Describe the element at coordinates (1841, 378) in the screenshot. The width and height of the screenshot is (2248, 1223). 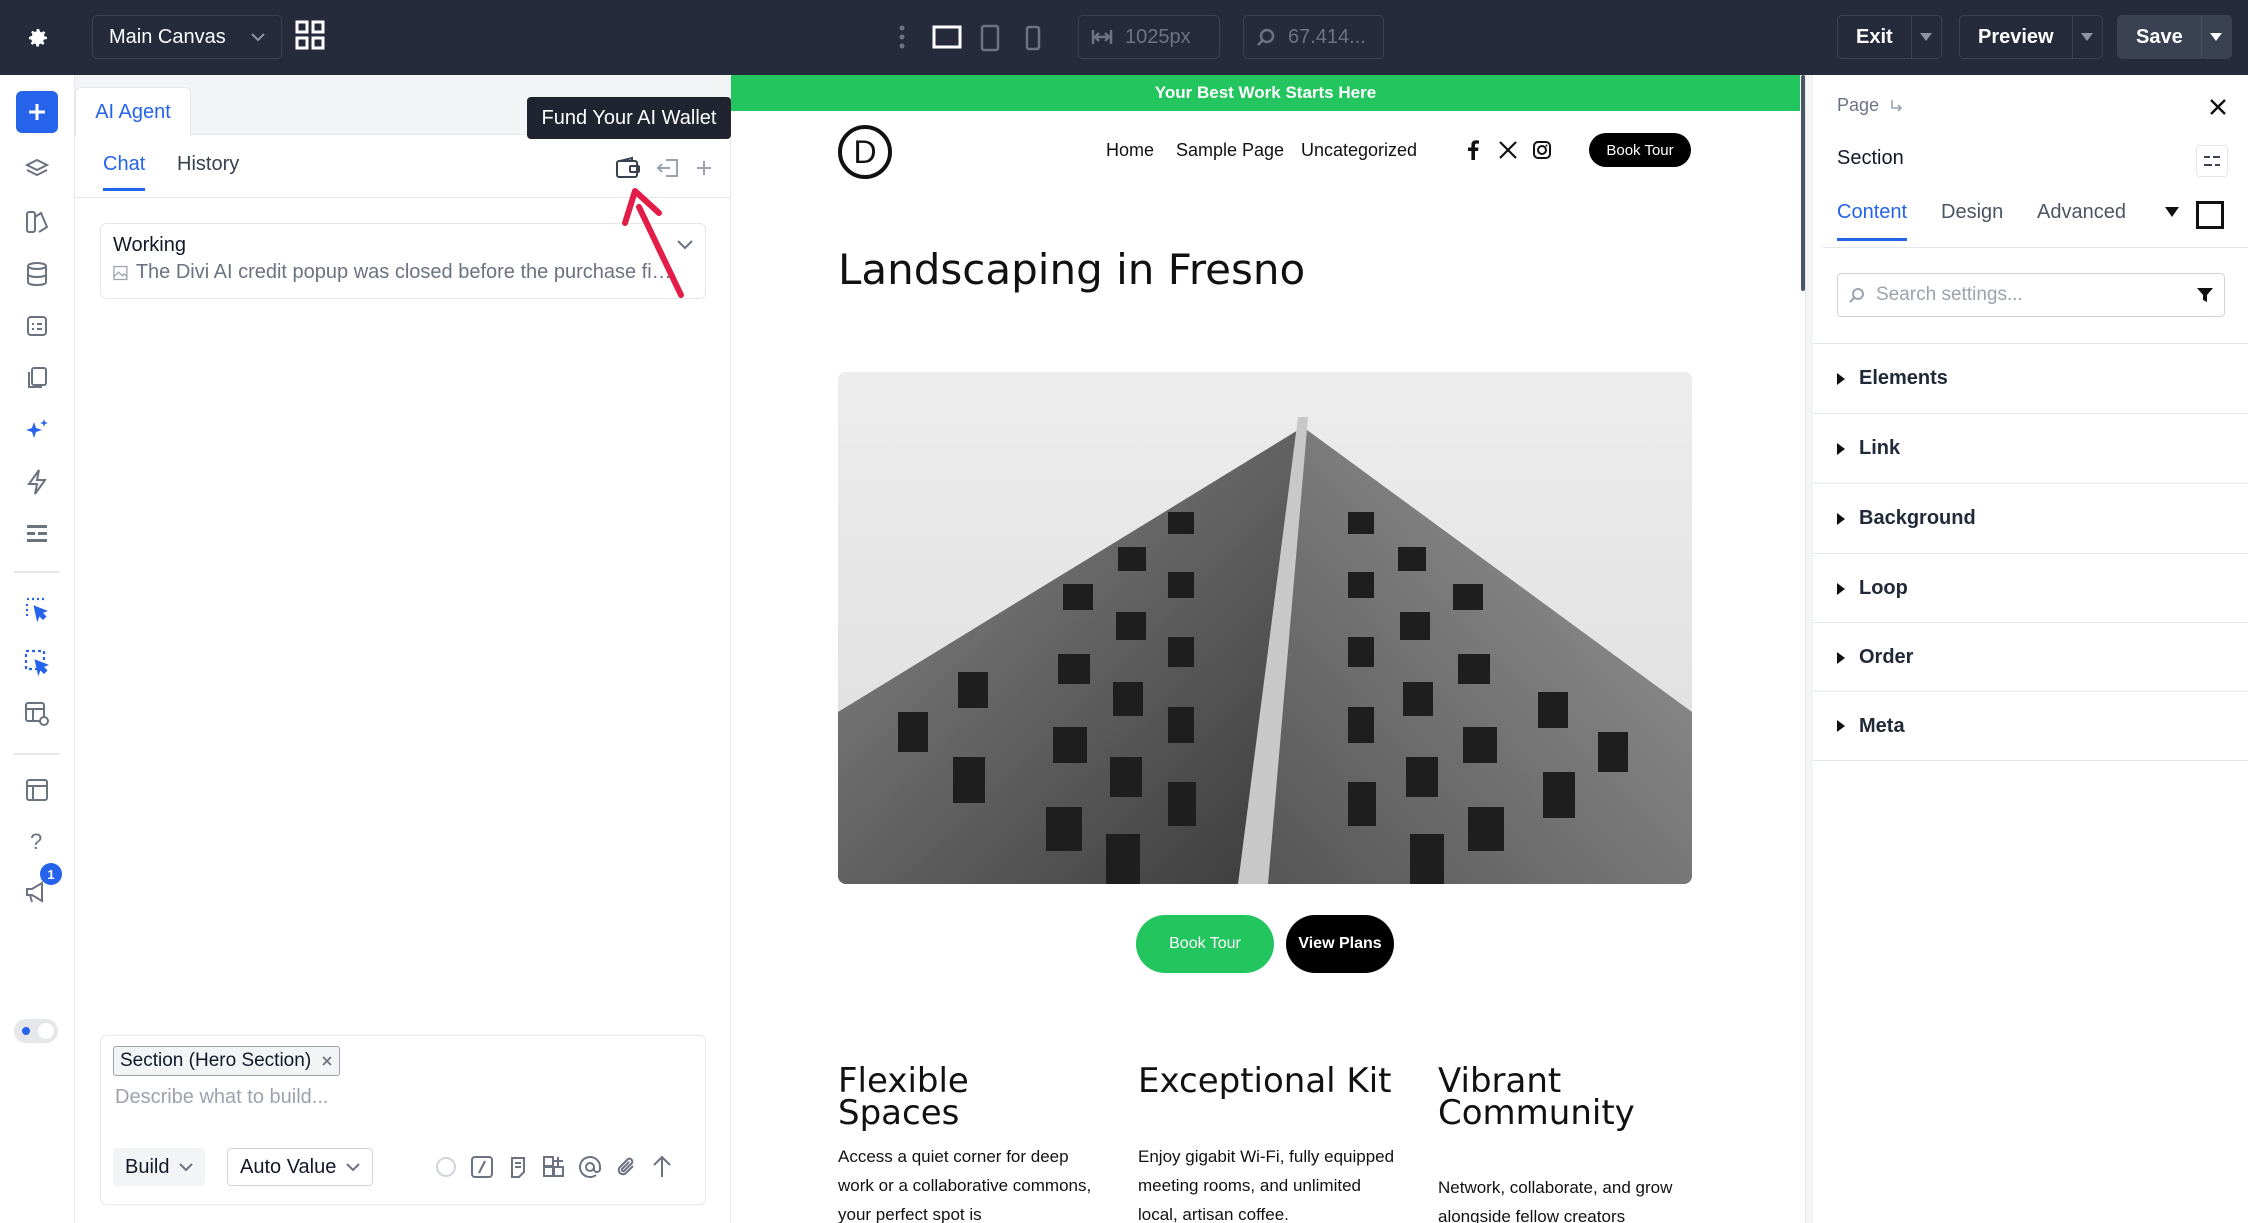
I see `caret-right-icon` at that location.